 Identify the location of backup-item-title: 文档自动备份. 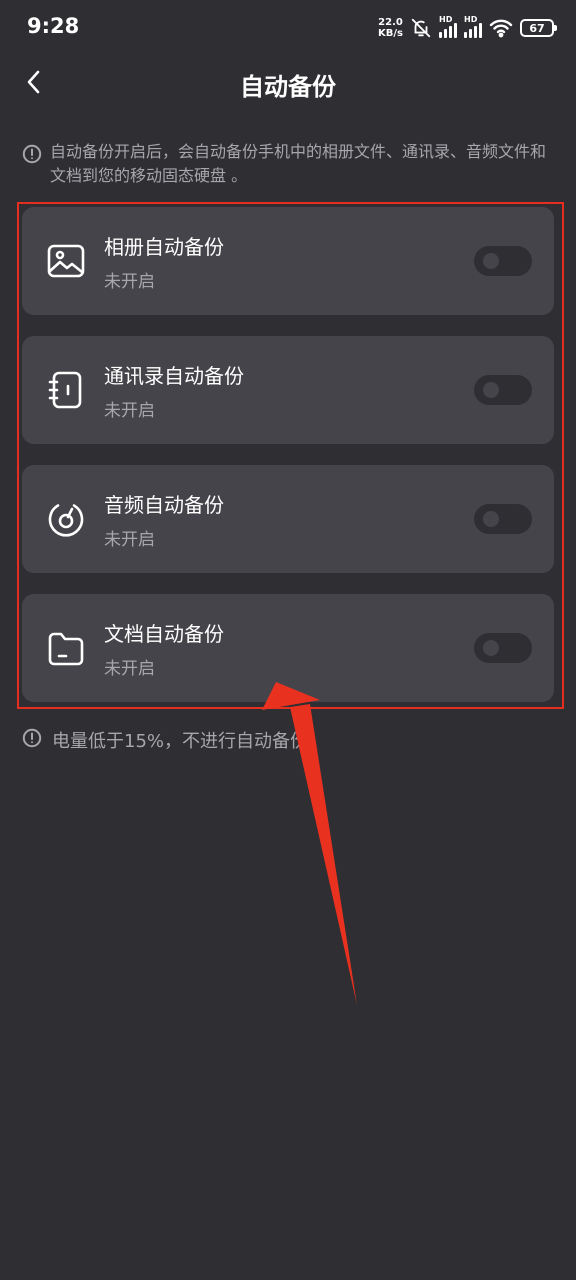
(164, 634).